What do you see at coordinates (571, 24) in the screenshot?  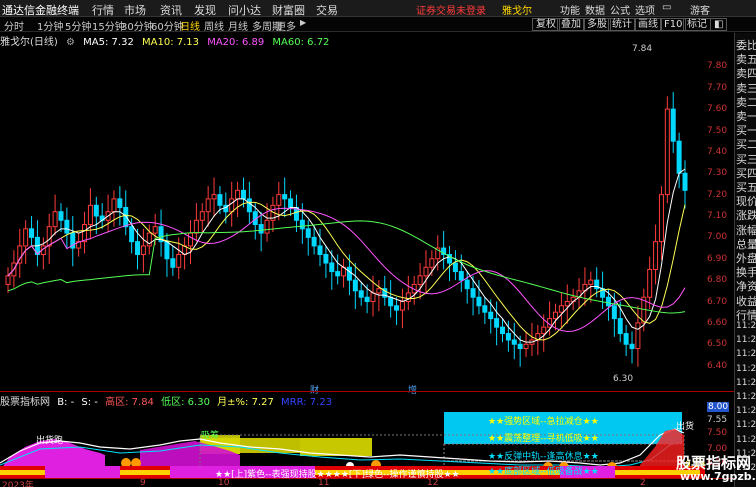 I see `overlay-button: 叠加` at bounding box center [571, 24].